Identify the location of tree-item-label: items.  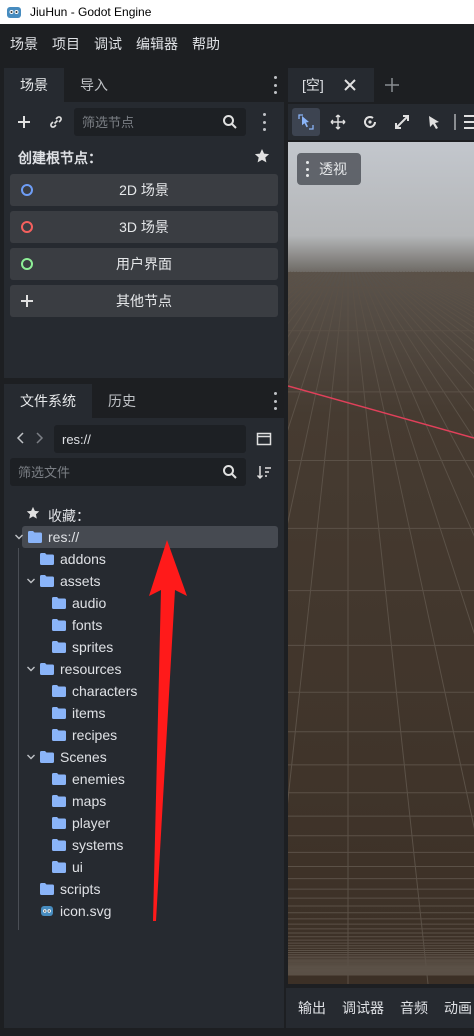
(89, 713).